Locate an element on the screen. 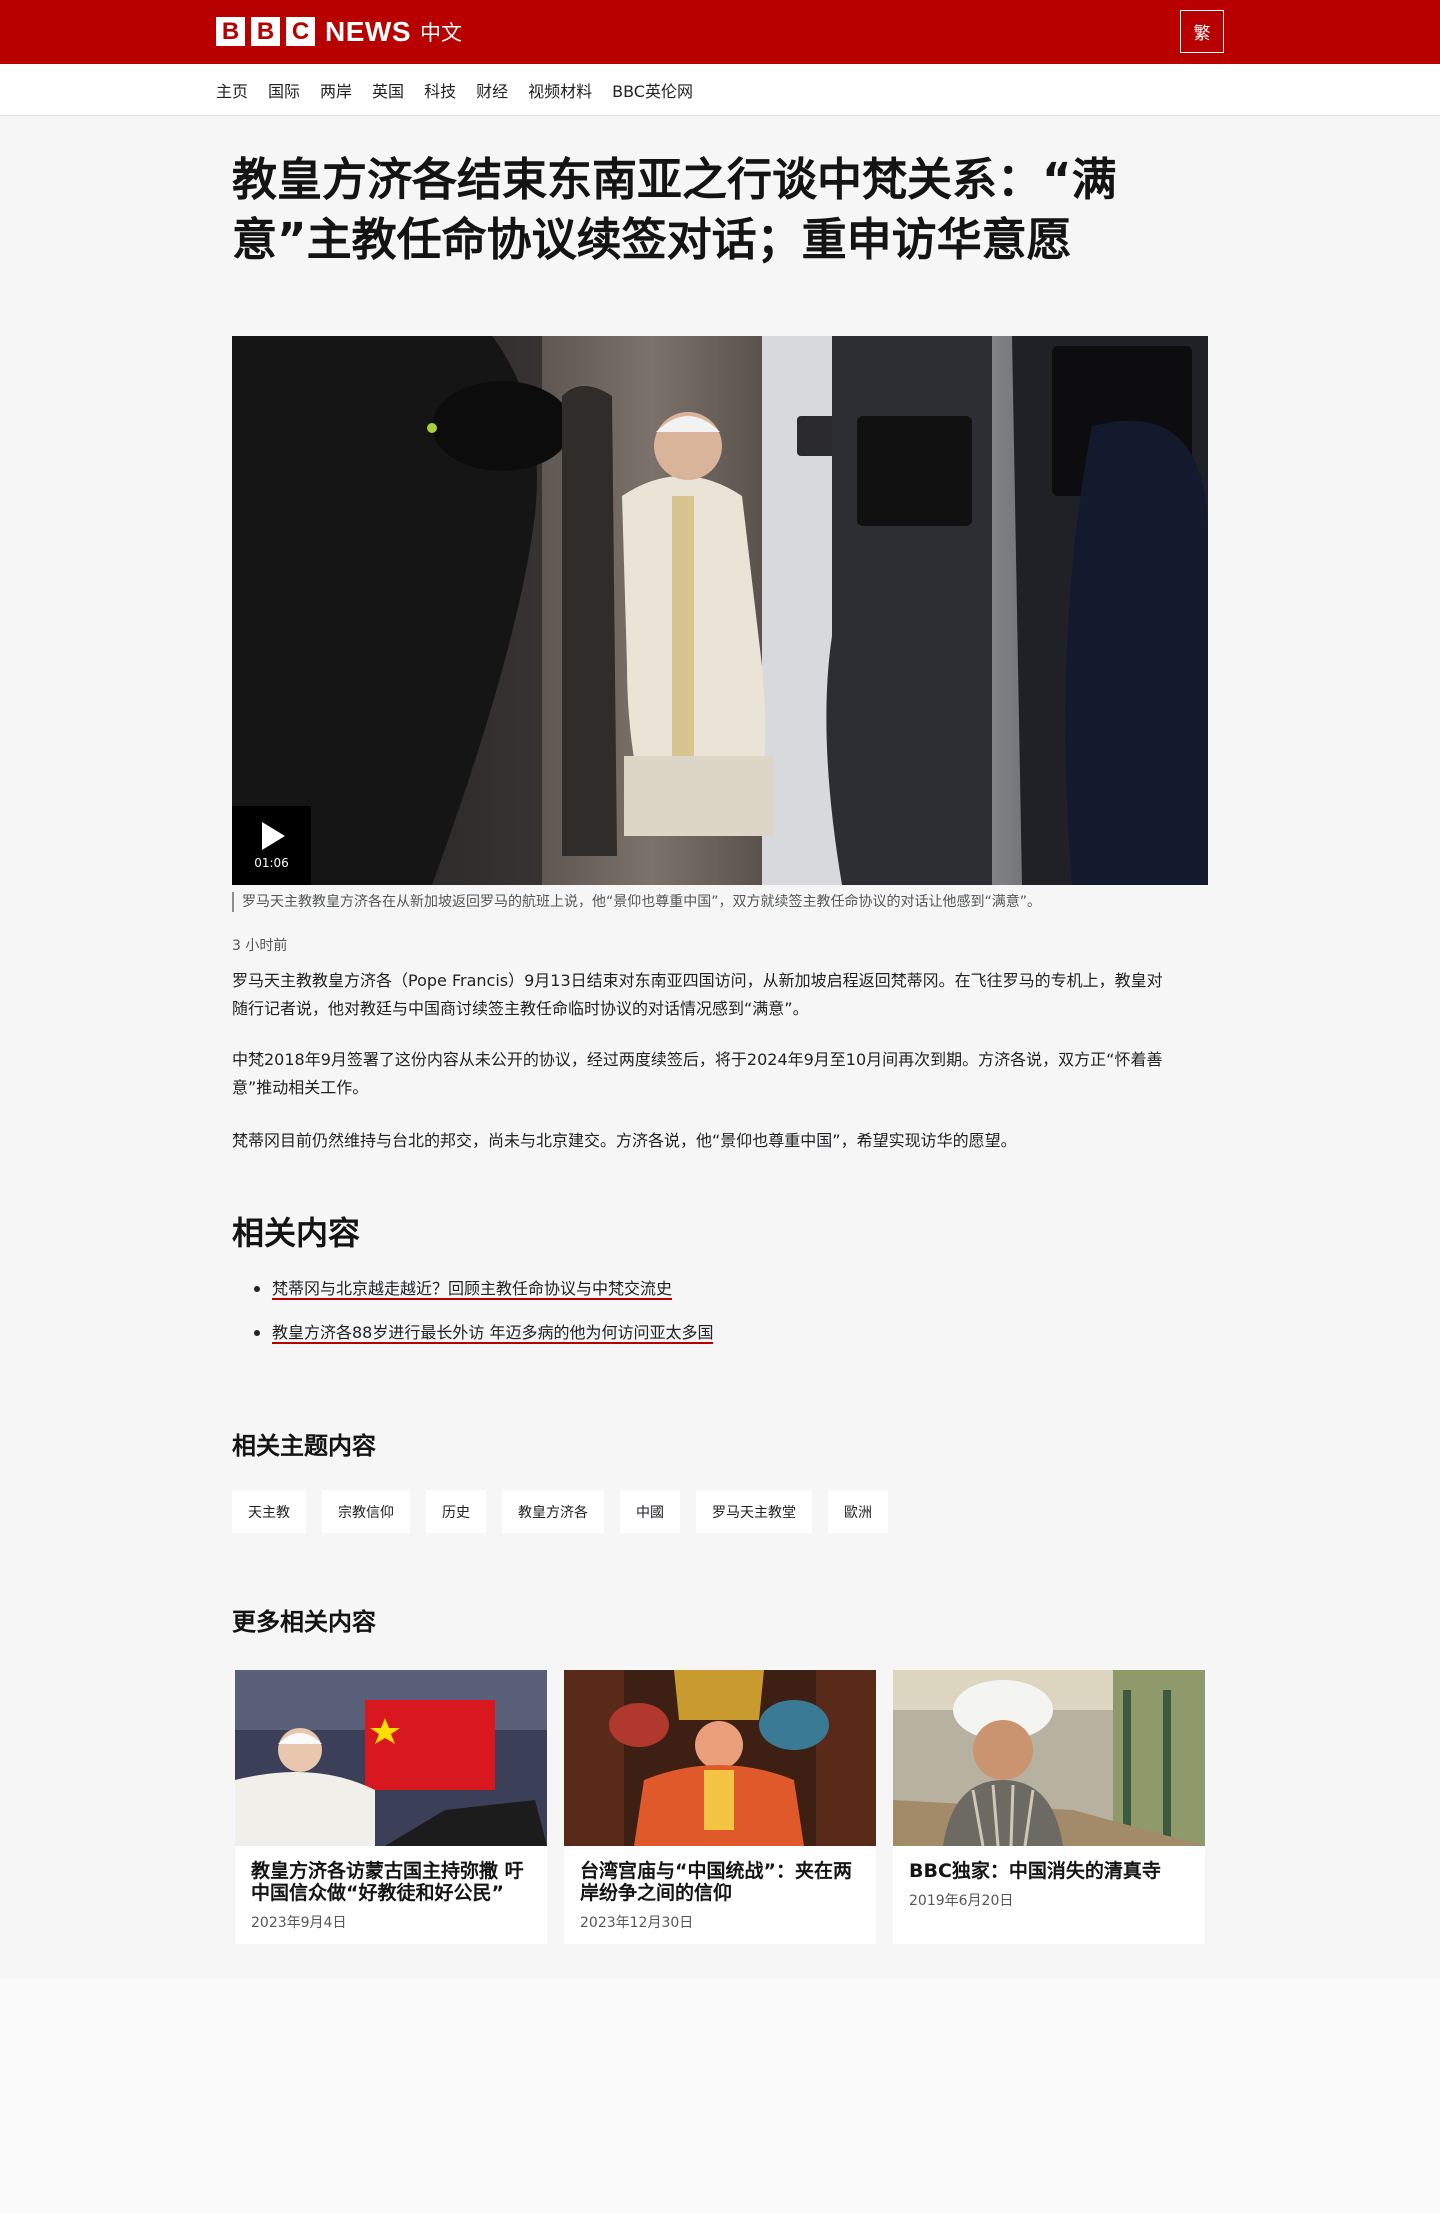 The height and width of the screenshot is (2214, 1440). video-duration: 01:06 is located at coordinates (271, 862).